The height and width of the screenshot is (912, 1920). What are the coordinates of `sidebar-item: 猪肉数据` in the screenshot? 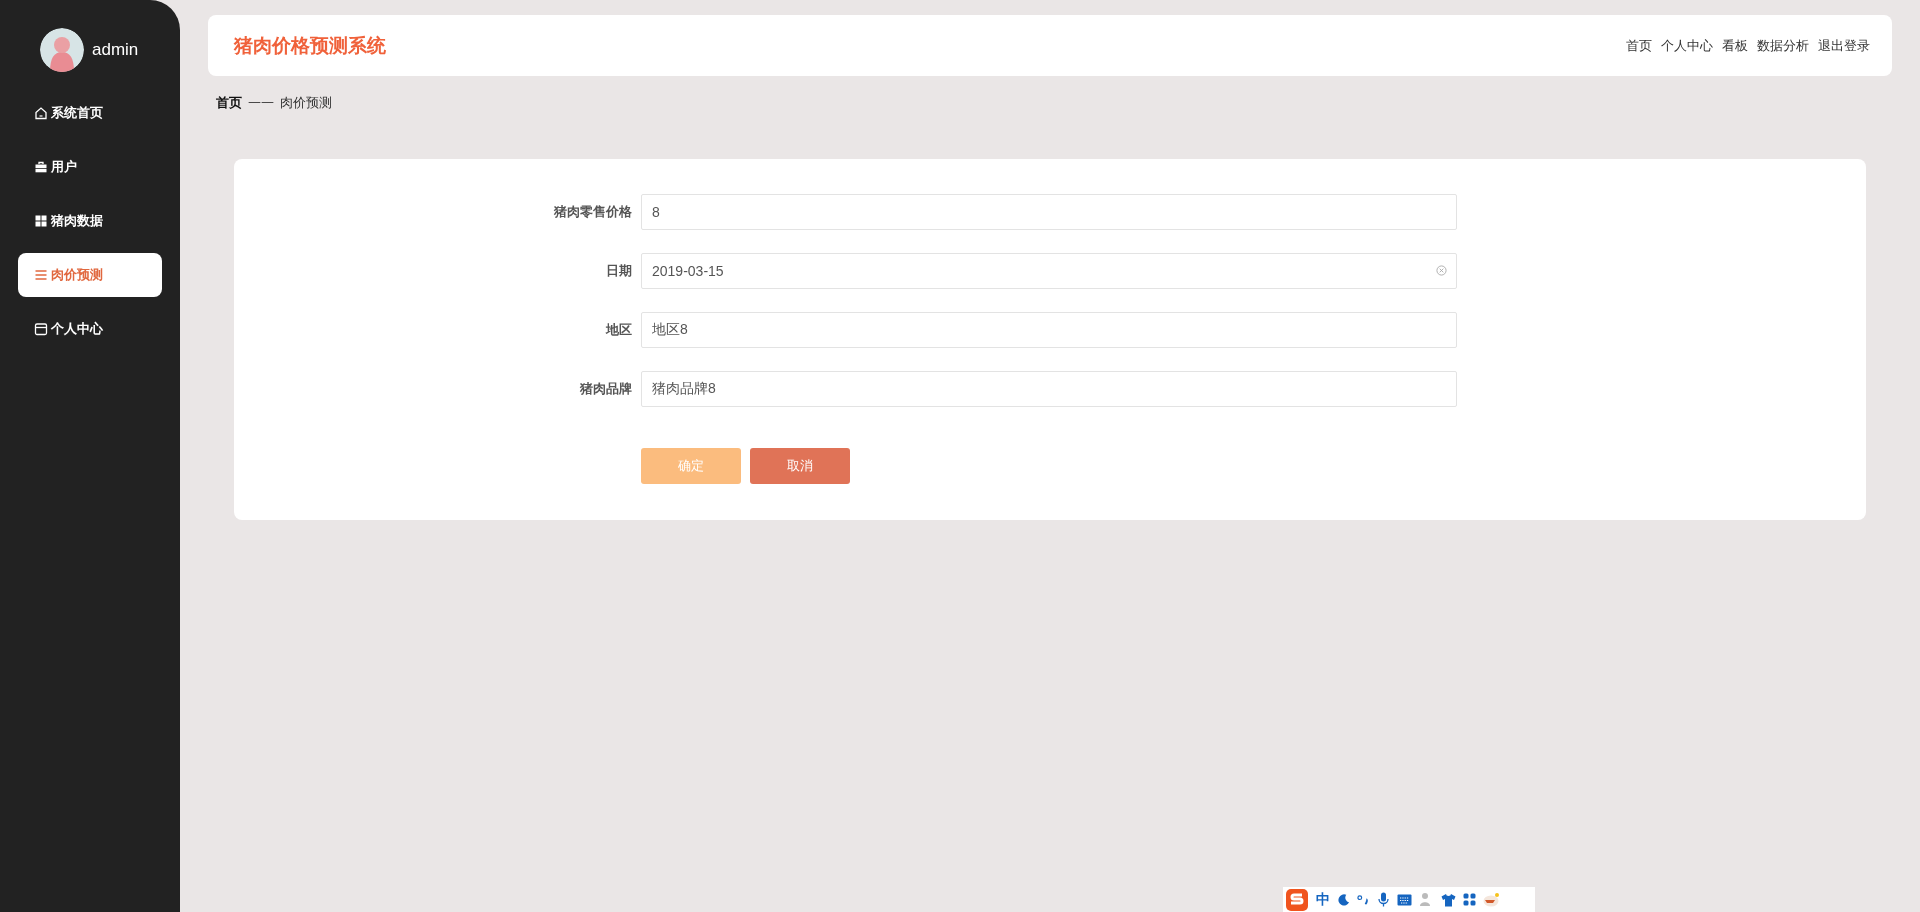 It's located at (90, 221).